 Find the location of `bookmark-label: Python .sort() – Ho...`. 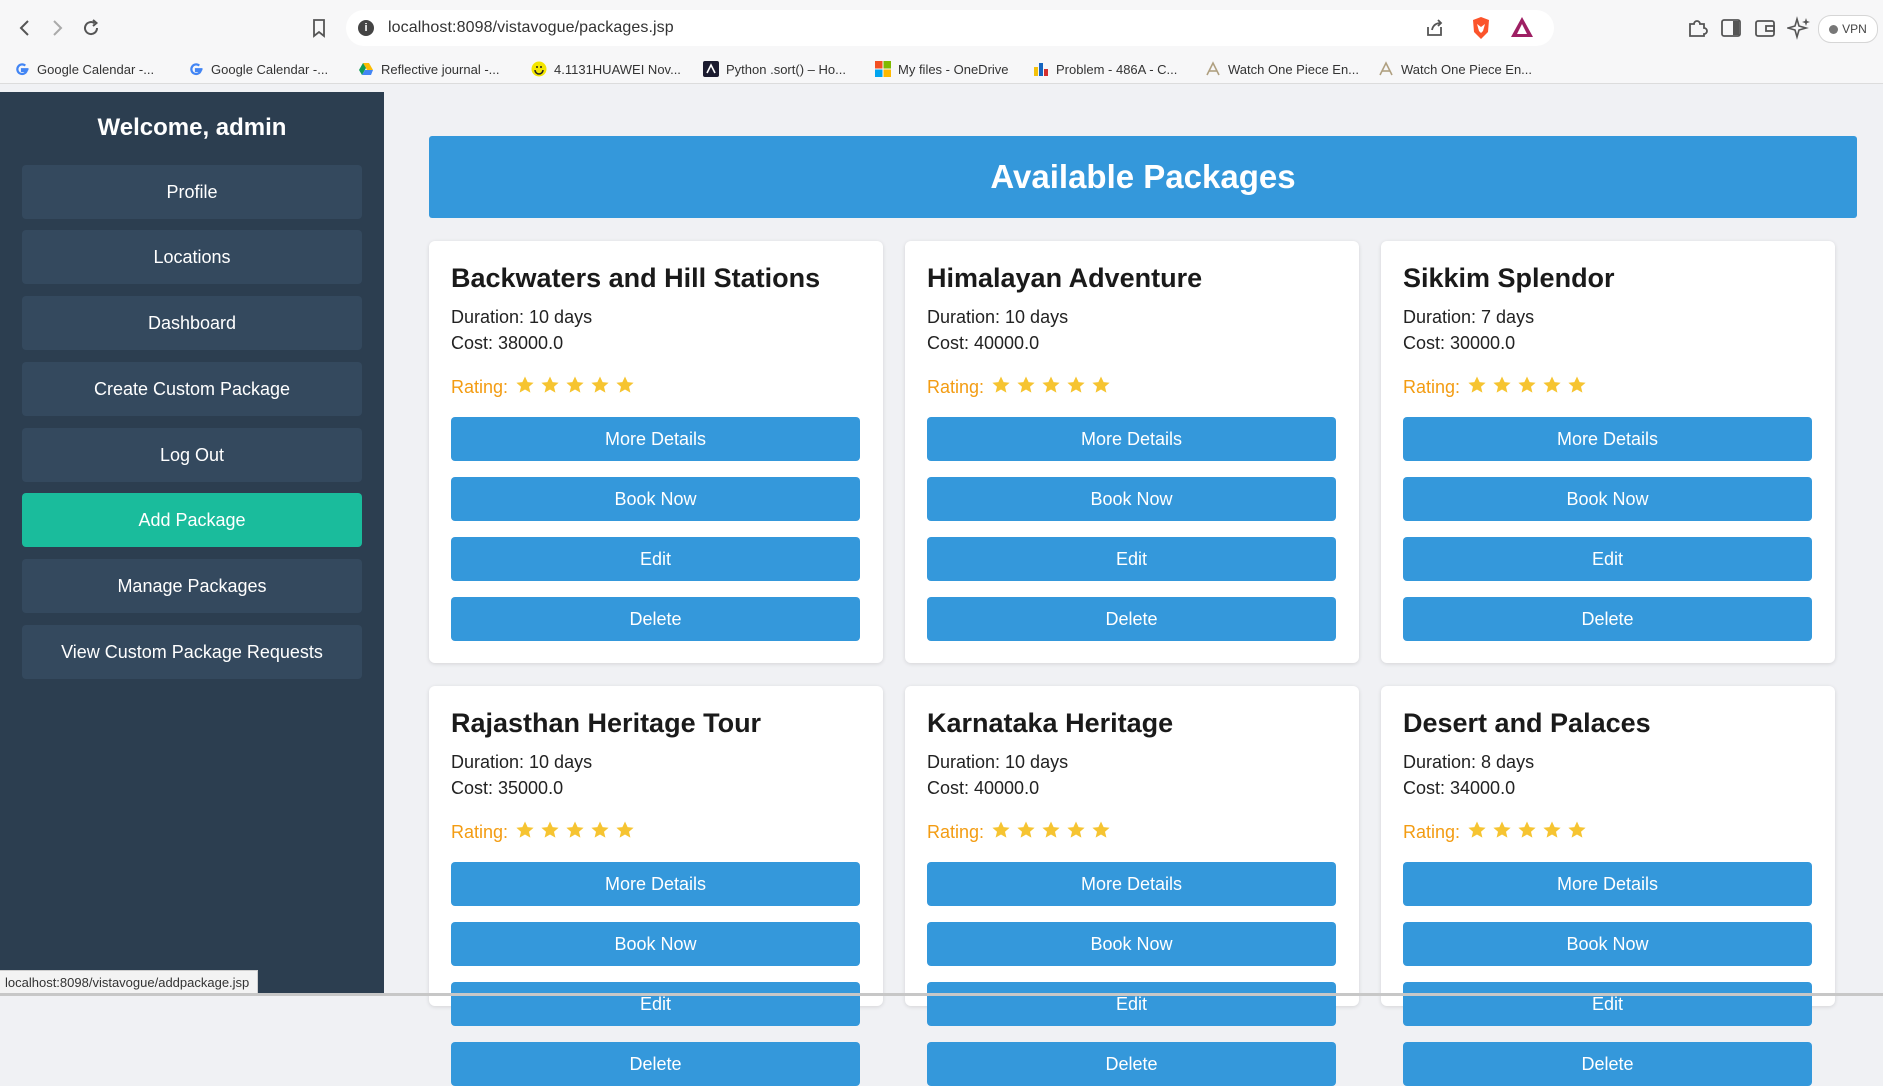

bookmark-label: Python .sort() – Ho... is located at coordinates (786, 69).